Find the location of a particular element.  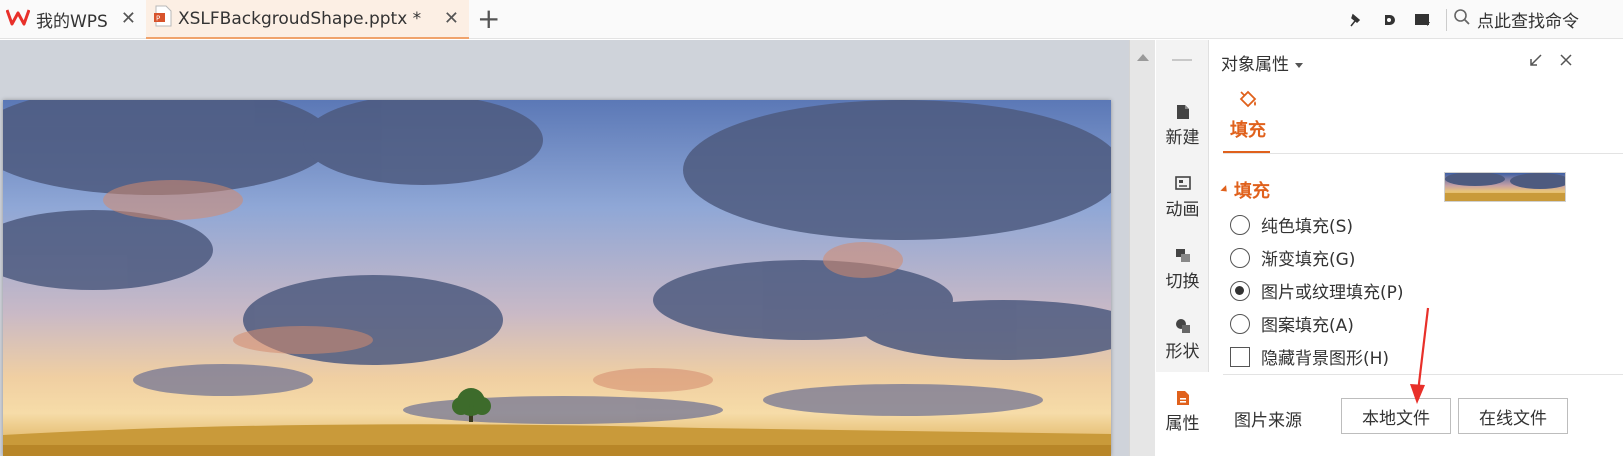

checkbox is located at coordinates (1240, 356).